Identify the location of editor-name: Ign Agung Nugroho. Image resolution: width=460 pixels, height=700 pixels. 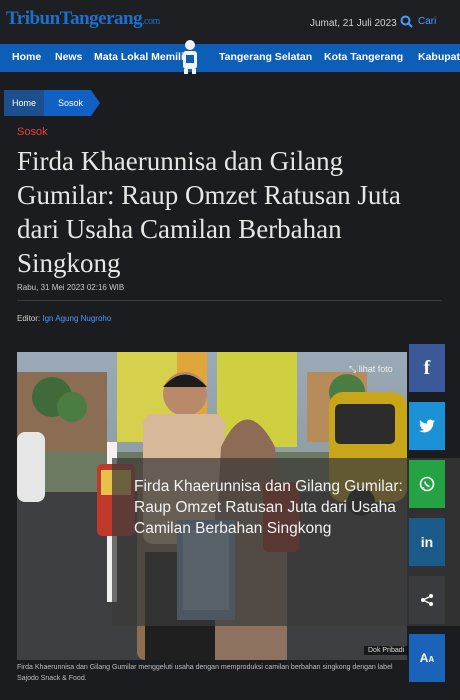
(76, 318).